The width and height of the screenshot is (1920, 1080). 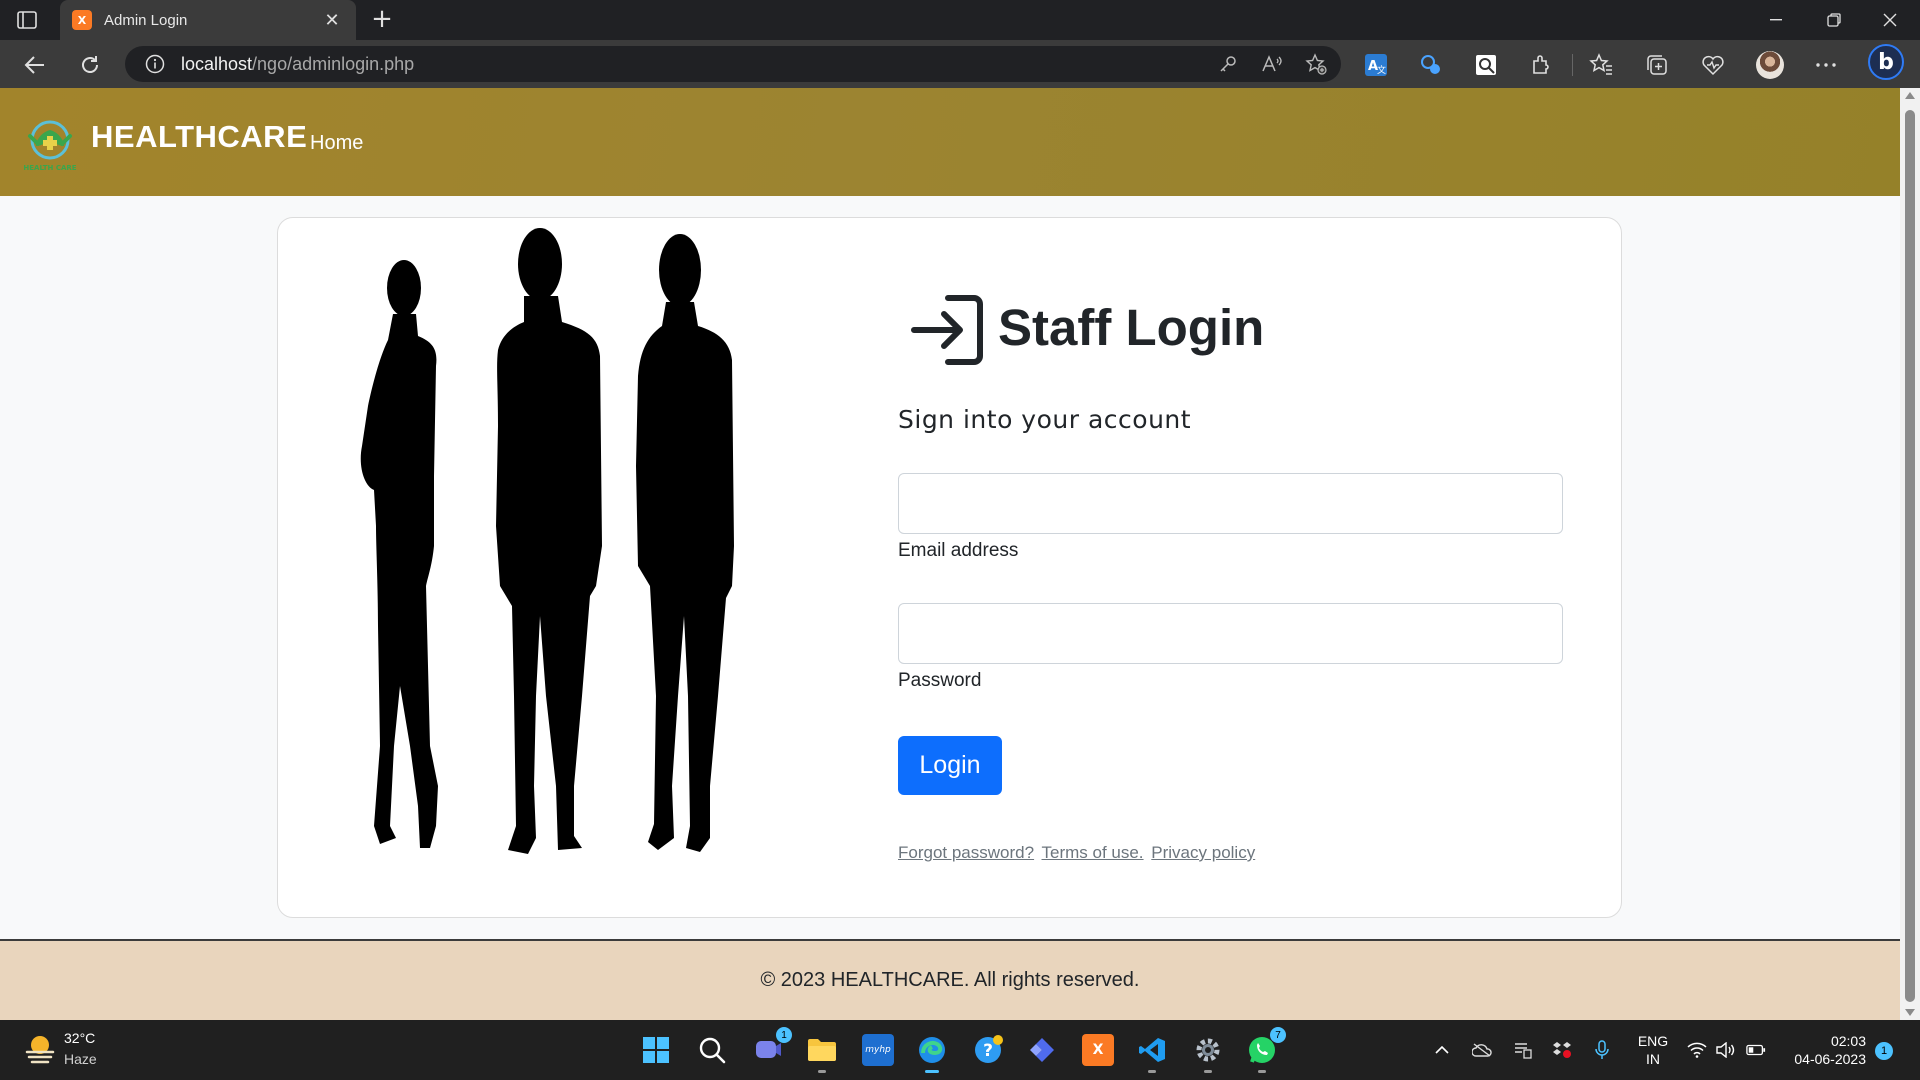 What do you see at coordinates (1230, 503) in the screenshot?
I see `email-input` at bounding box center [1230, 503].